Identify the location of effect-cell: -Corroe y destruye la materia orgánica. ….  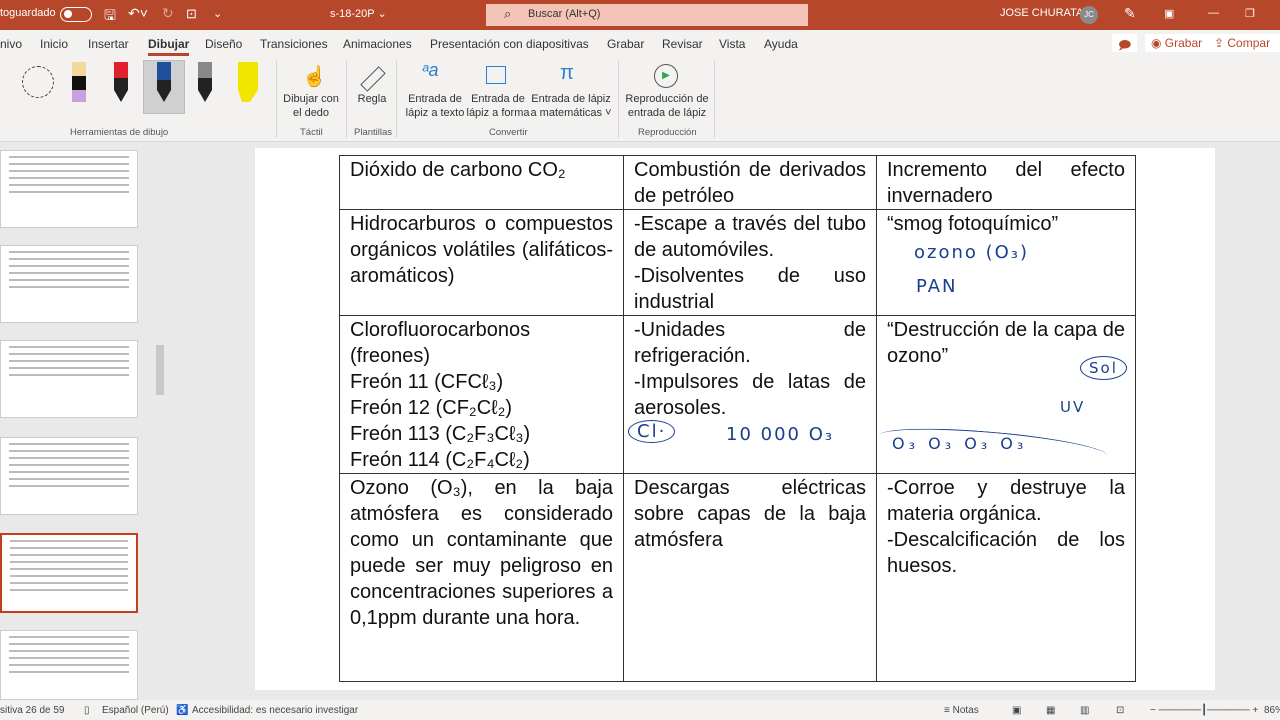
(1006, 577).